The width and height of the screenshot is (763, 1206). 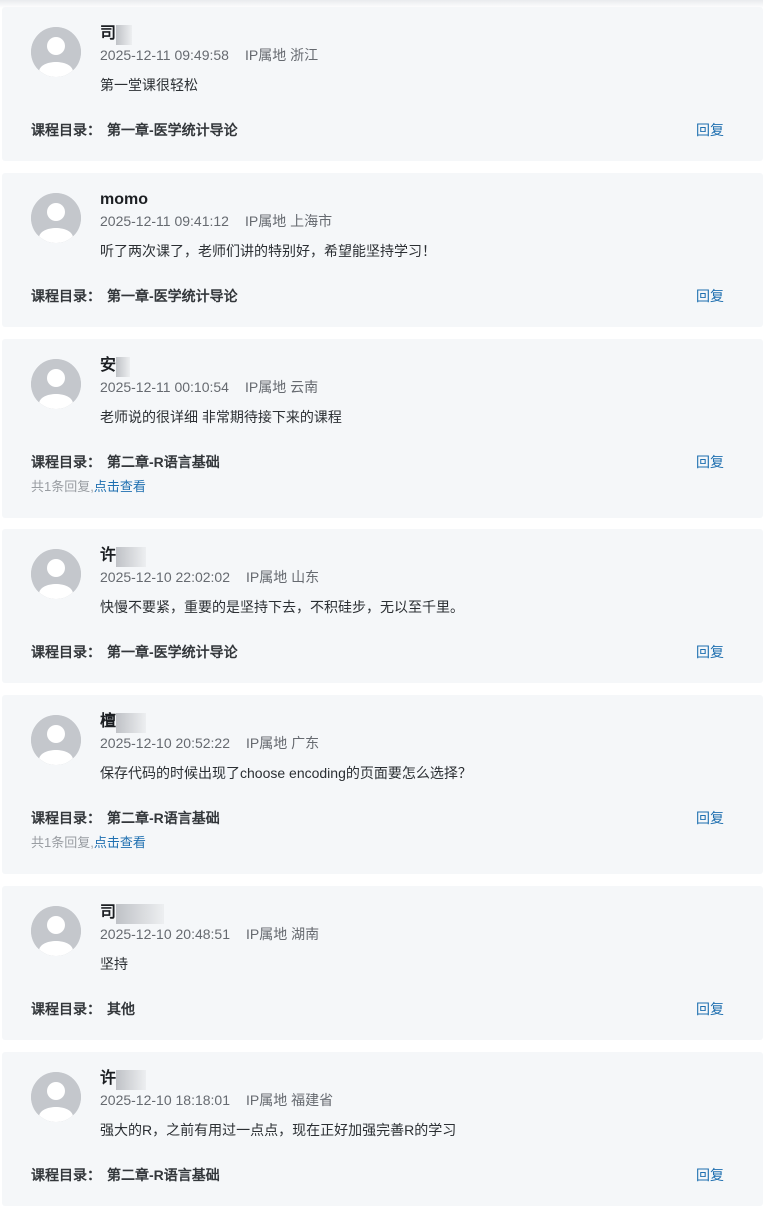 I want to click on comment-meta: 2025-12-11 00:10:54 IP属地 云南, so click(x=209, y=387).